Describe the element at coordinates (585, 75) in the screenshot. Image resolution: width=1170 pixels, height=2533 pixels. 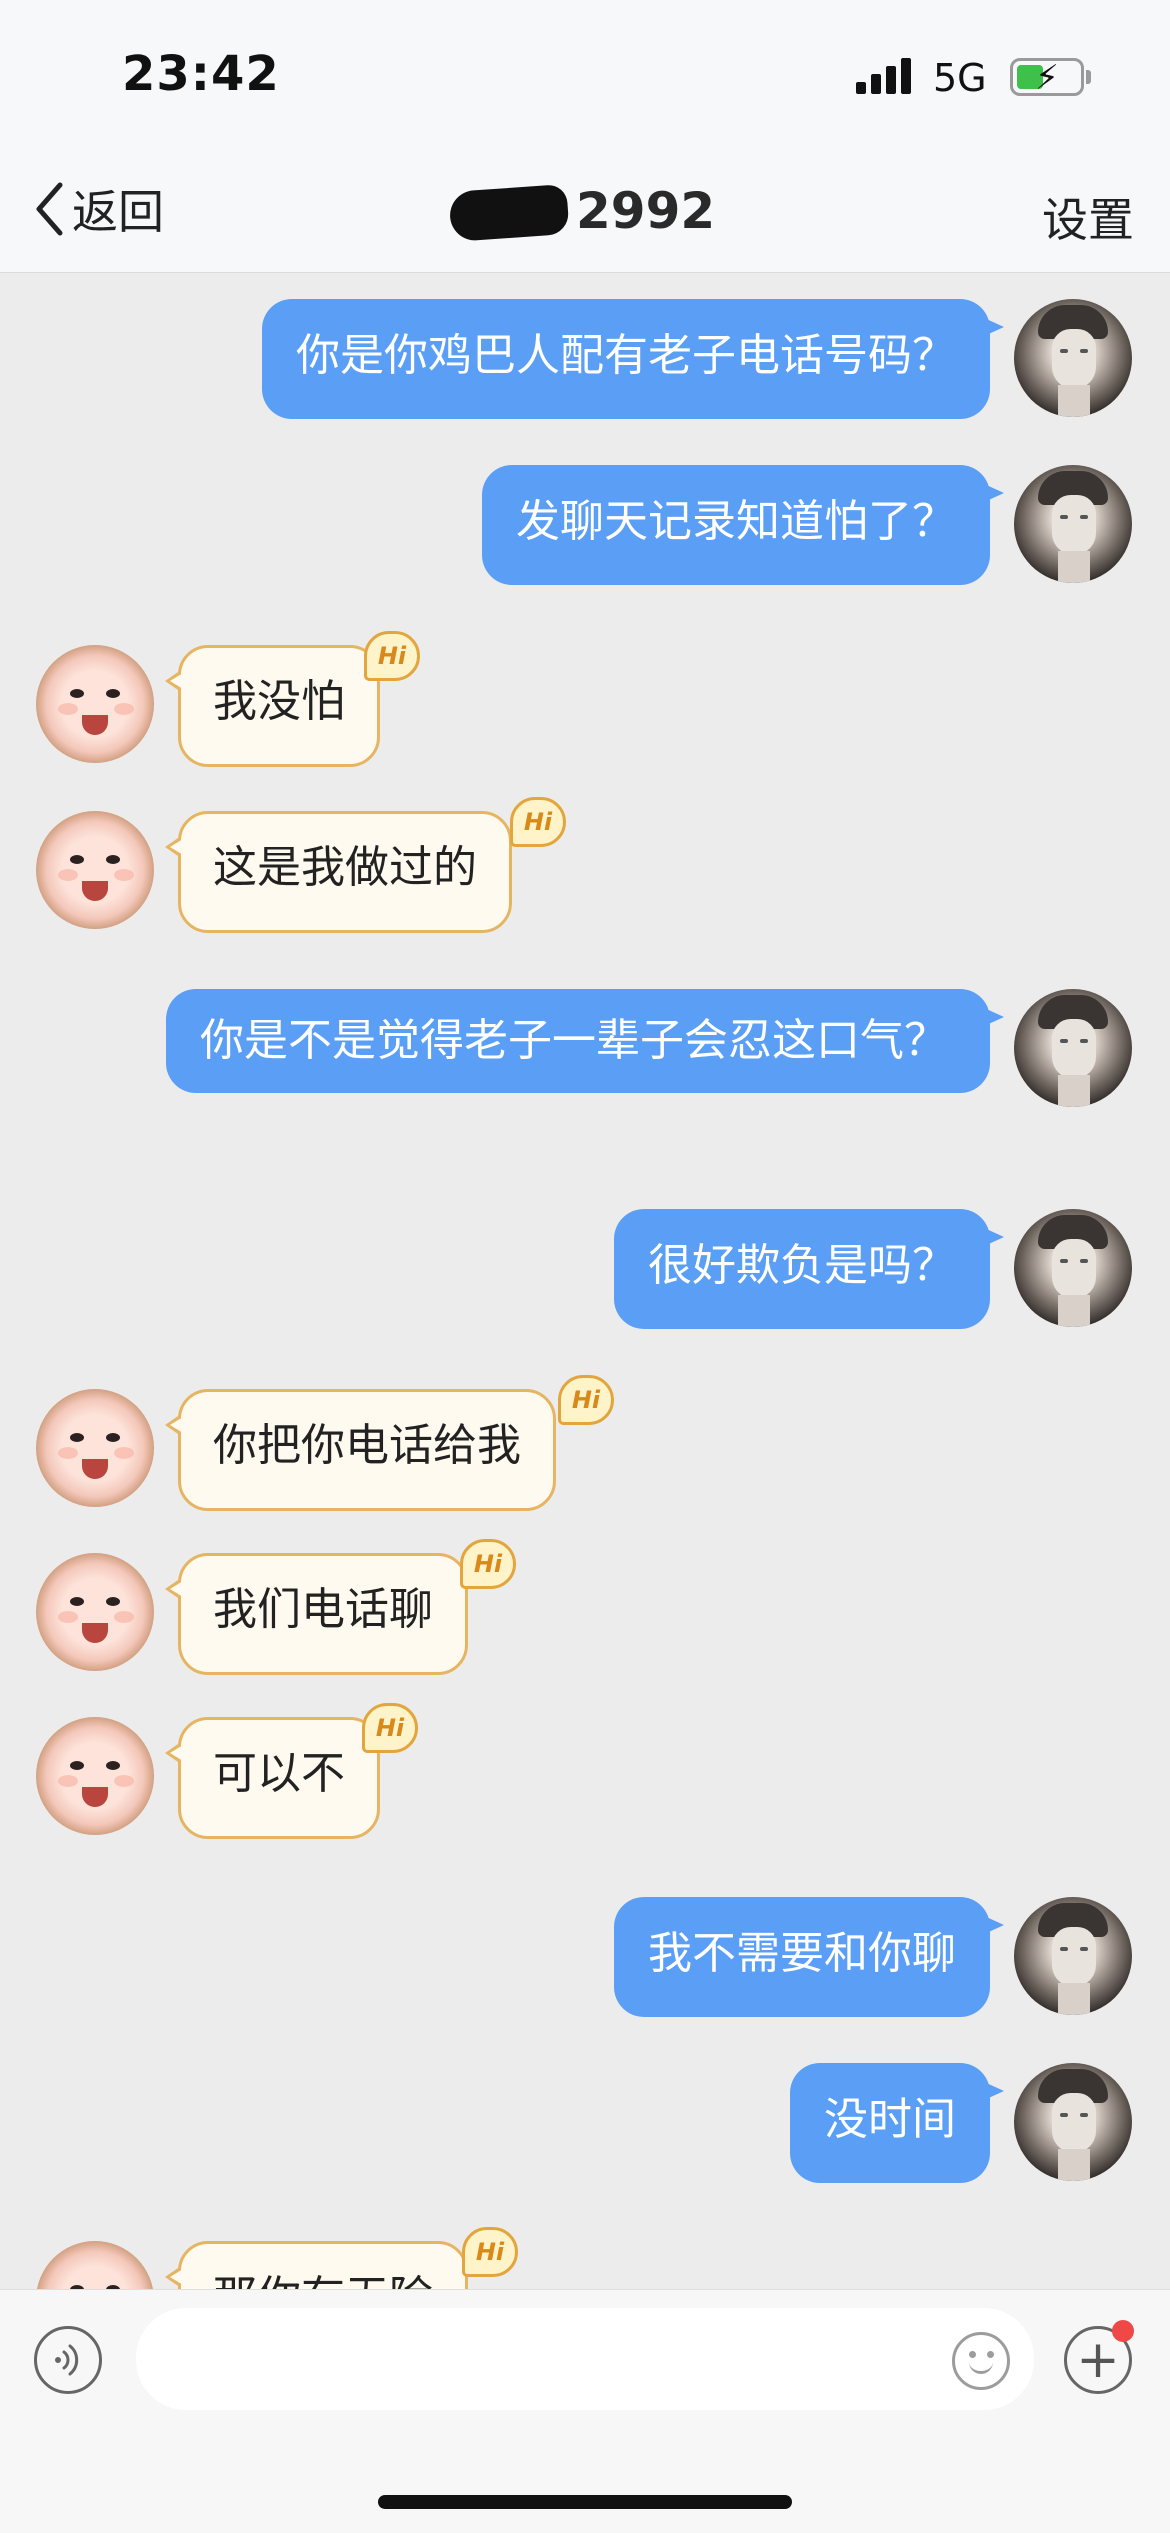
I see `status-bar: 23:42 5G ⚡` at that location.